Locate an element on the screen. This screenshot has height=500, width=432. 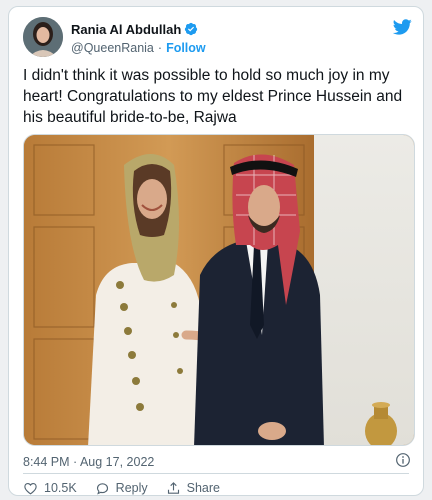
author-handle: @QueenRania is located at coordinates (112, 48).